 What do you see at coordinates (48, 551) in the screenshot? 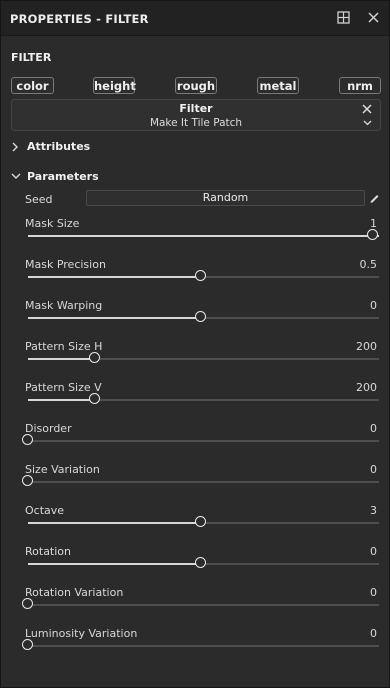
I see `param-label: Rotation` at bounding box center [48, 551].